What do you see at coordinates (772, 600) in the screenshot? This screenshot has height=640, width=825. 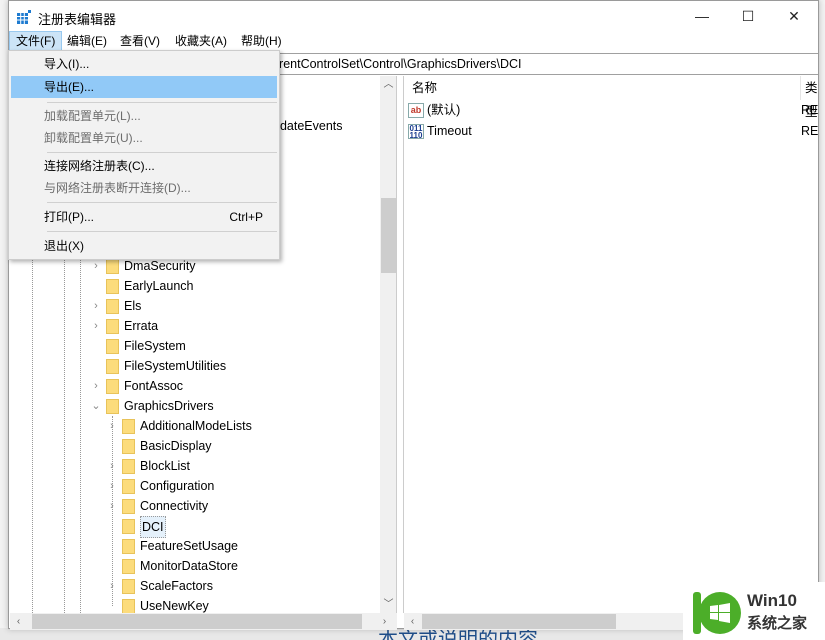 I see `logo-text: Win10` at bounding box center [772, 600].